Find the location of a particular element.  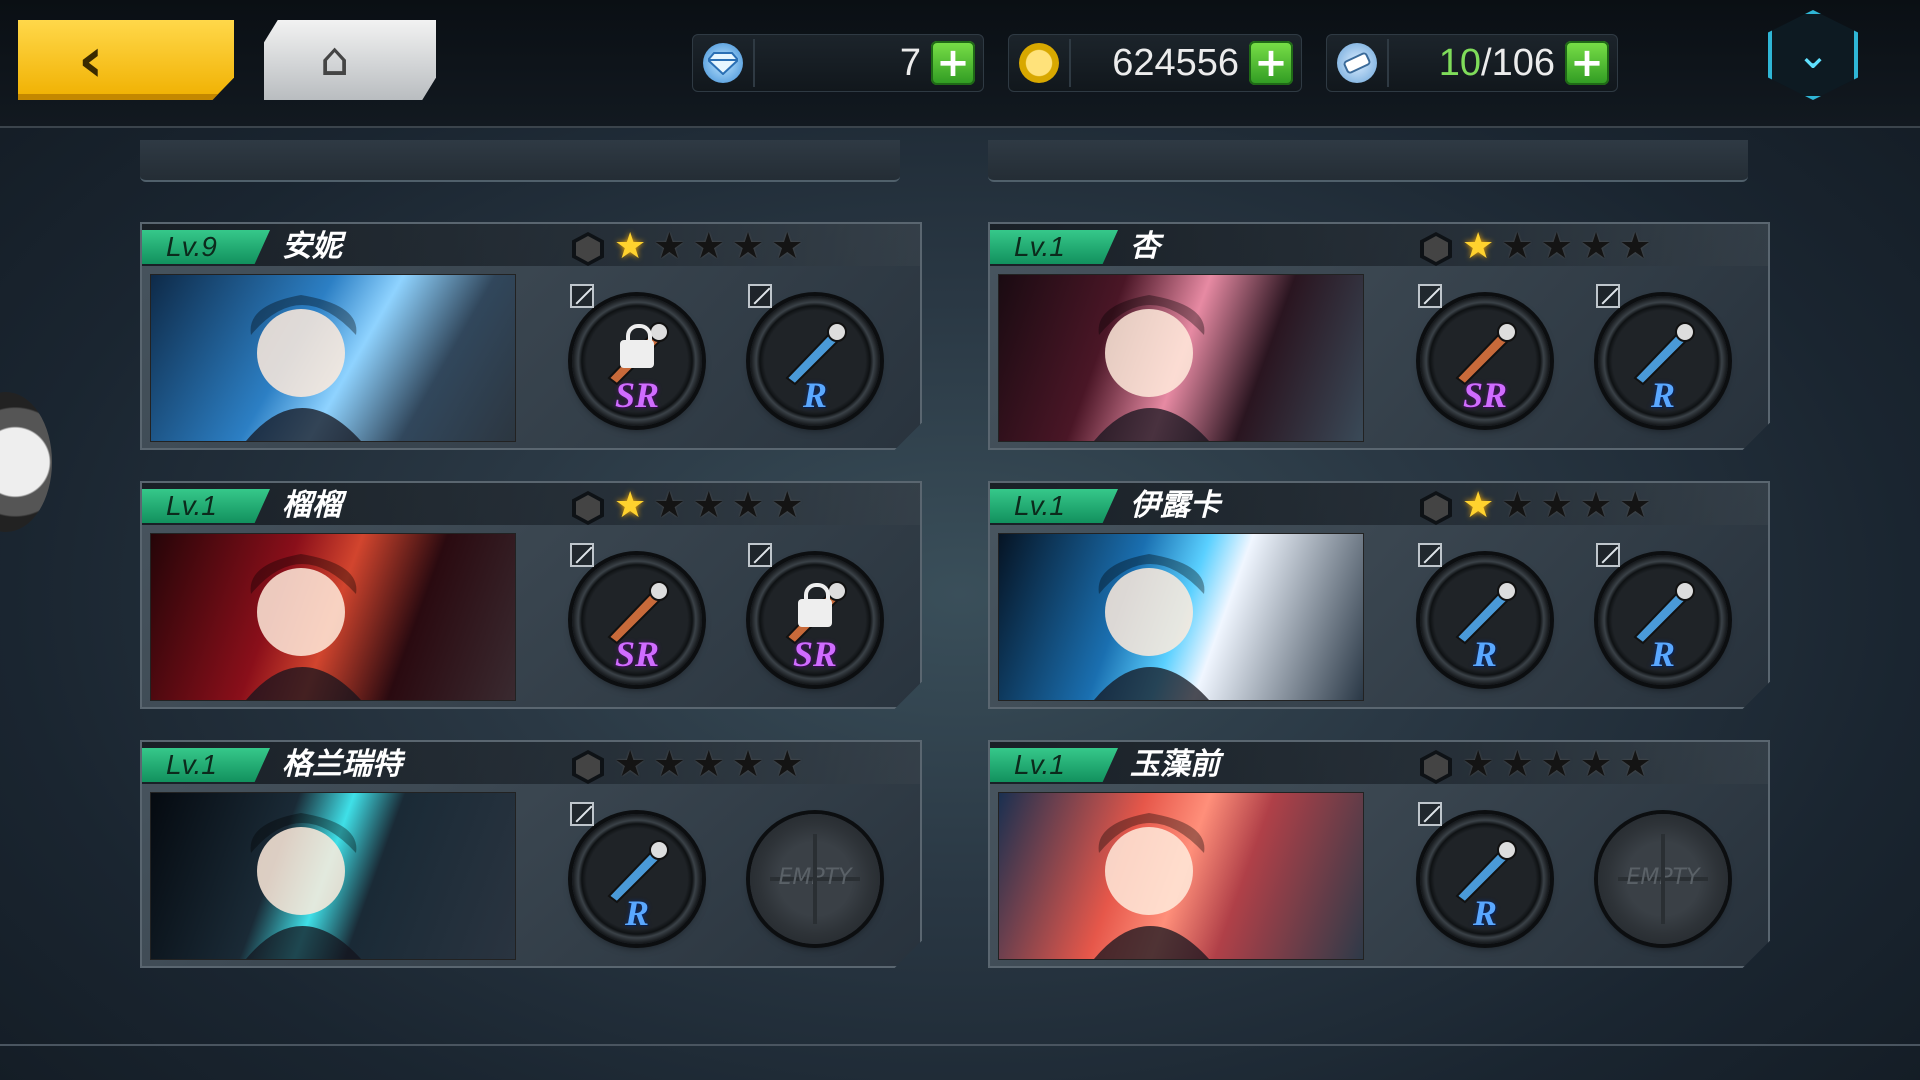

coin-value: 624556 is located at coordinates (1175, 63).